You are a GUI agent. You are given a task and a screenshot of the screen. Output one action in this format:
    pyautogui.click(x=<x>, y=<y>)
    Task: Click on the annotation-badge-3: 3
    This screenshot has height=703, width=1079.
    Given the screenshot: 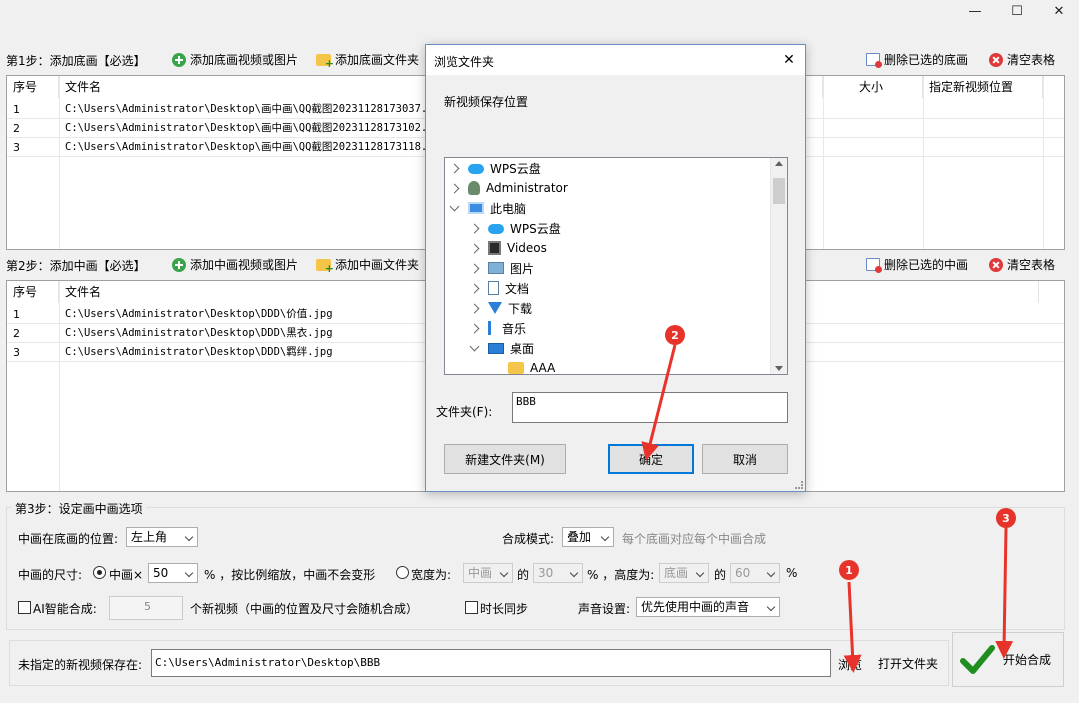 What is the action you would take?
    pyautogui.click(x=1006, y=518)
    